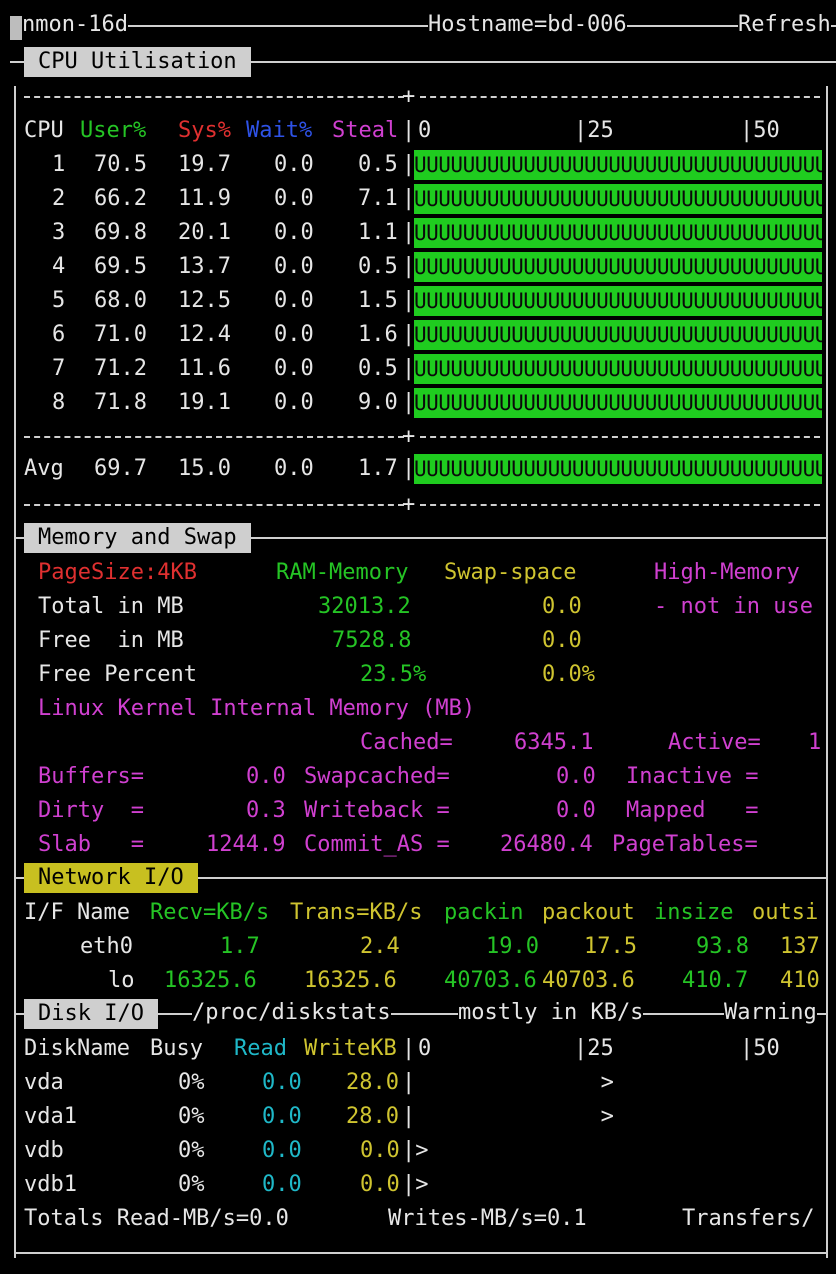 The image size is (836, 1274). What do you see at coordinates (402, 1048) in the screenshot?
I see `disk-header-row: DiskName Busy Read WriteKB | 0 |25 |50` at bounding box center [402, 1048].